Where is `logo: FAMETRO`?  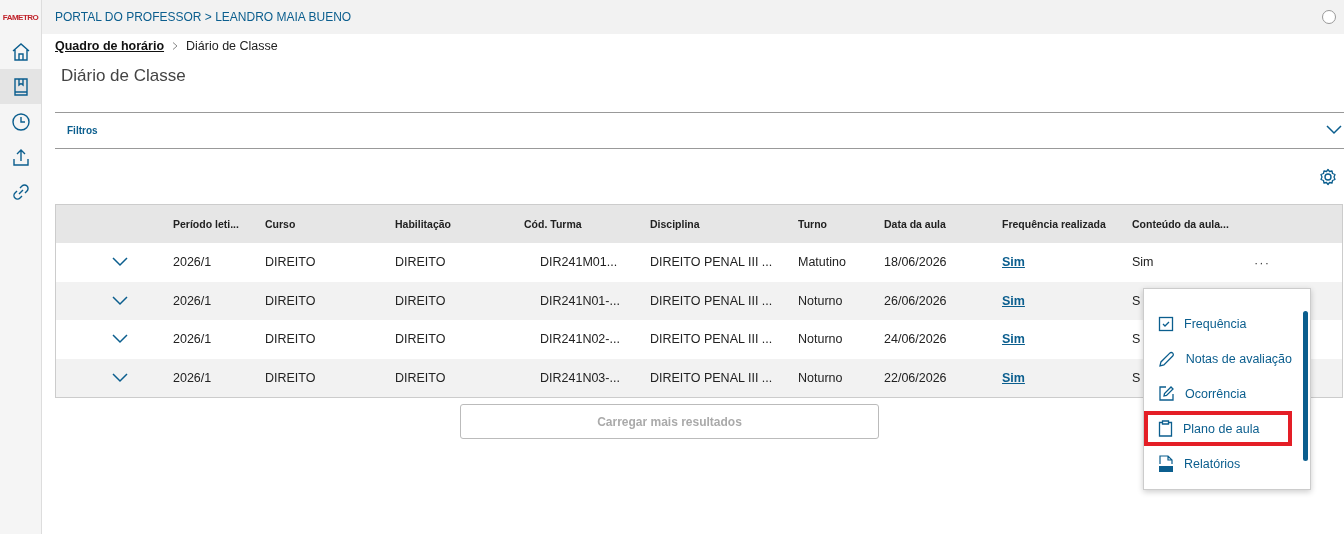
logo: FAMETRO is located at coordinates (20, 17).